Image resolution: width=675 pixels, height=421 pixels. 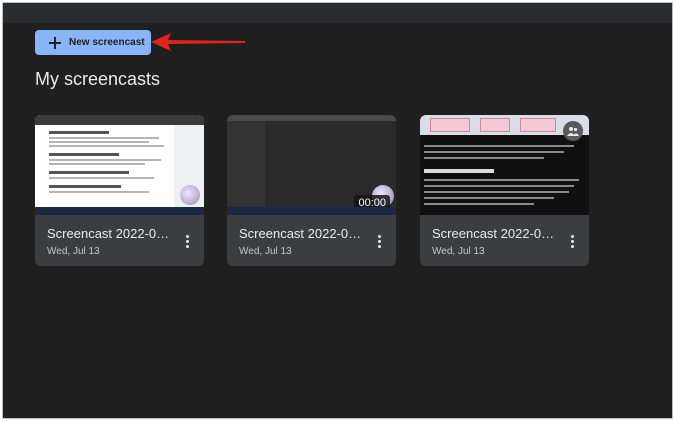 What do you see at coordinates (107, 42) in the screenshot?
I see `new-screencast-label: New screencast` at bounding box center [107, 42].